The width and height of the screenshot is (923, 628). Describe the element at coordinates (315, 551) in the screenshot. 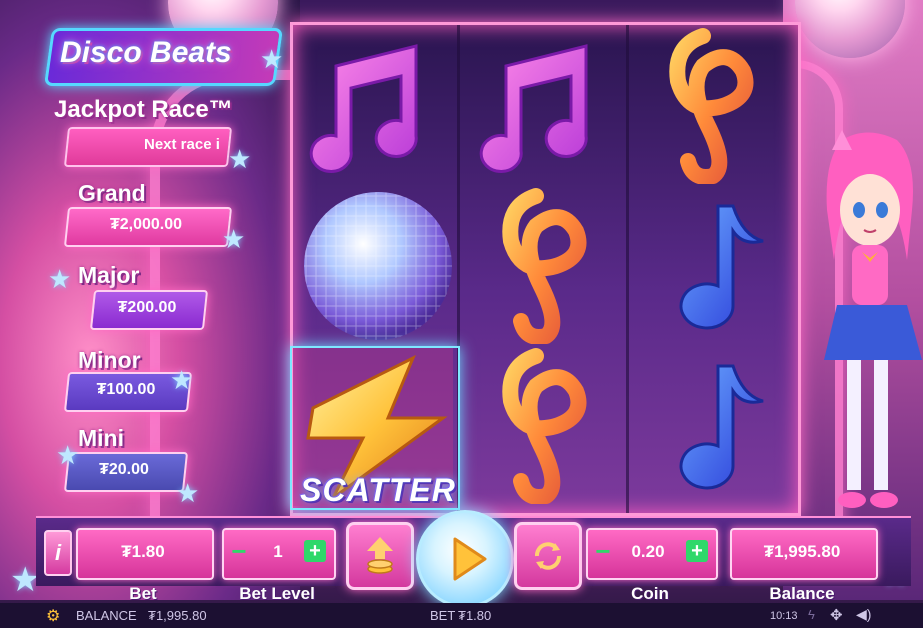

I see `bet-level-plus-button: +` at that location.